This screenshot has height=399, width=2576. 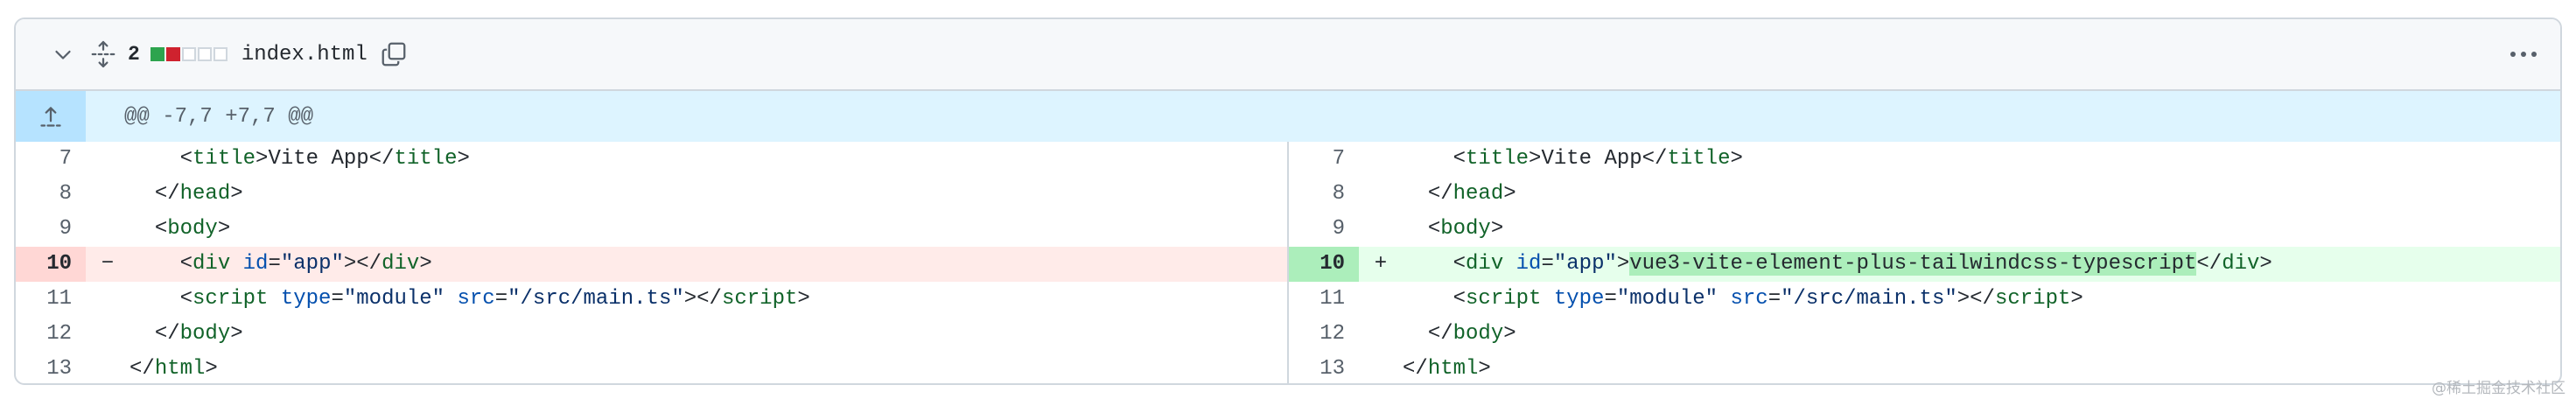 I want to click on changes-count: 2, so click(x=134, y=54).